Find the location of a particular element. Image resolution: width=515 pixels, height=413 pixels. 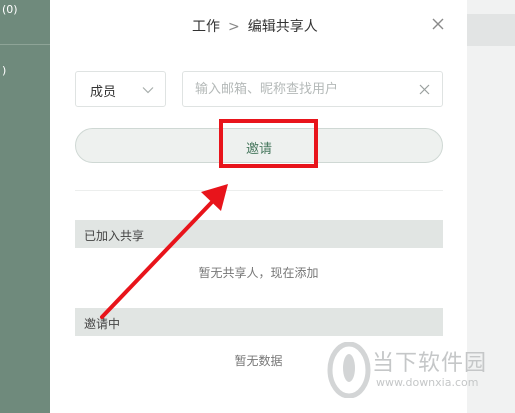

watermark-title: 当下软件园 is located at coordinates (430, 363).